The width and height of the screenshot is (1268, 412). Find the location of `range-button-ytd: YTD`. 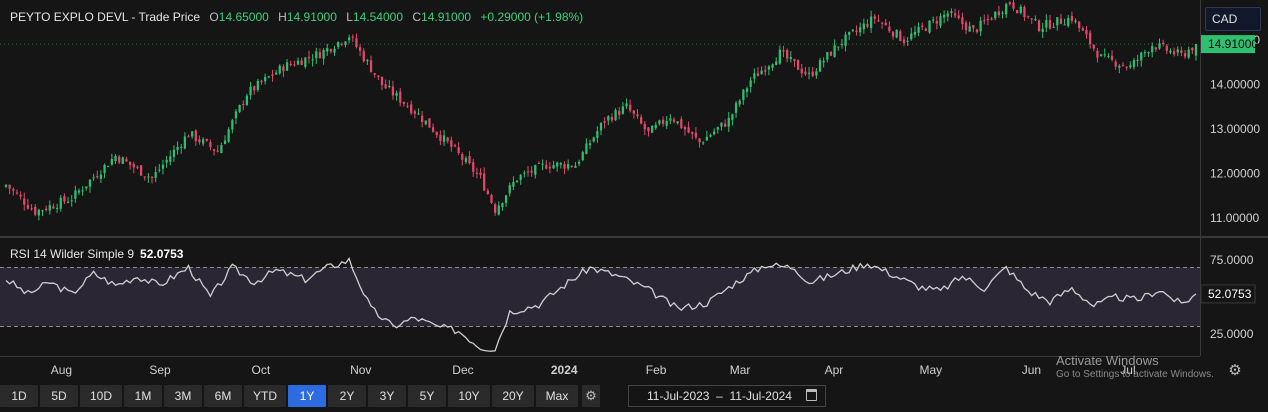

range-button-ytd: YTD is located at coordinates (265, 396).